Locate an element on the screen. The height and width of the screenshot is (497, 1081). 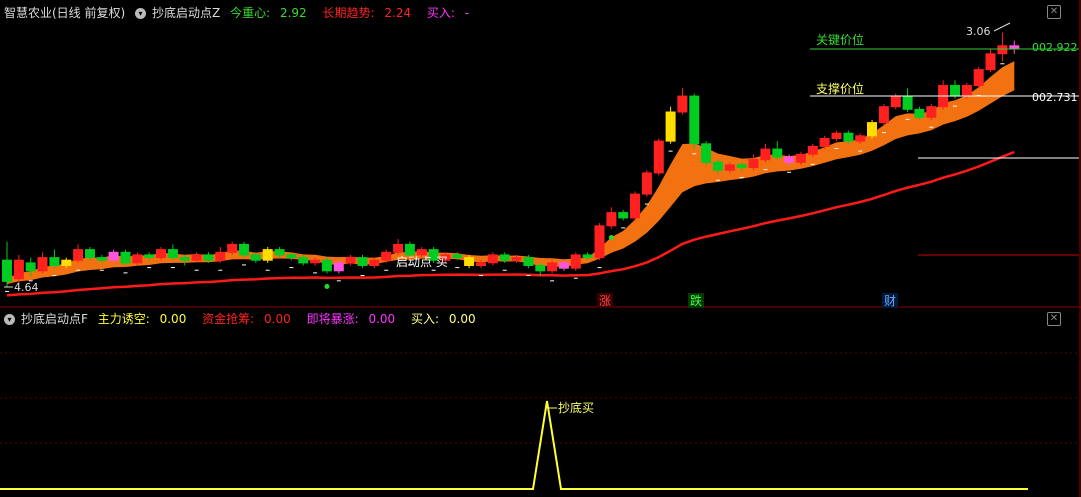
support-label: 支撑价位 is located at coordinates (840, 88).